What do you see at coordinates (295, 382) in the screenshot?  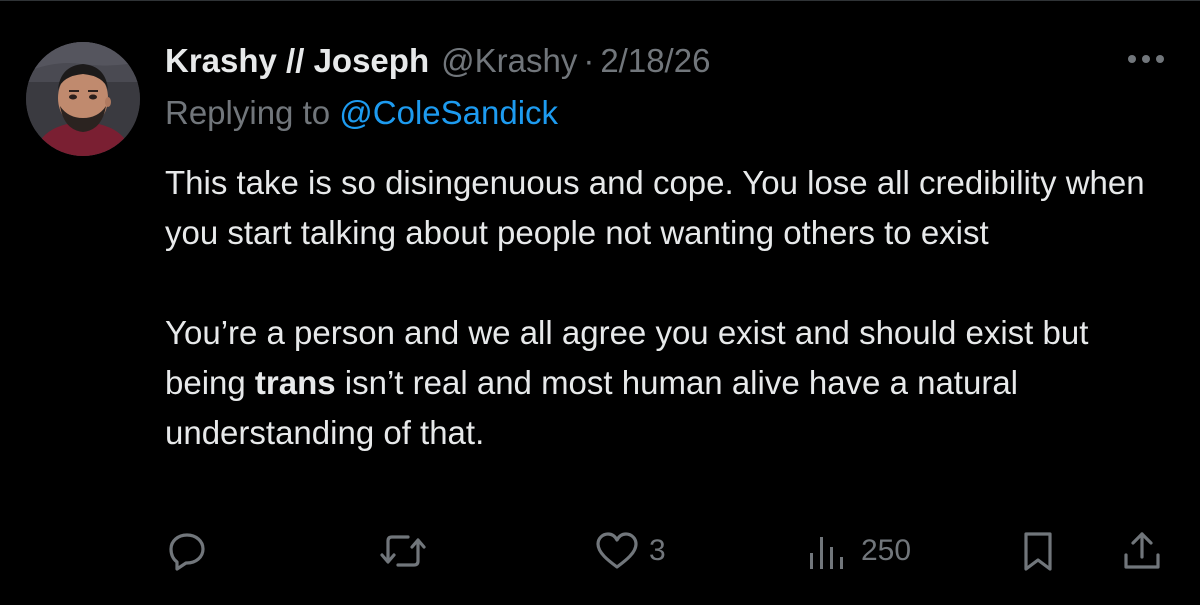 I see `tweet-bold-word: trans` at bounding box center [295, 382].